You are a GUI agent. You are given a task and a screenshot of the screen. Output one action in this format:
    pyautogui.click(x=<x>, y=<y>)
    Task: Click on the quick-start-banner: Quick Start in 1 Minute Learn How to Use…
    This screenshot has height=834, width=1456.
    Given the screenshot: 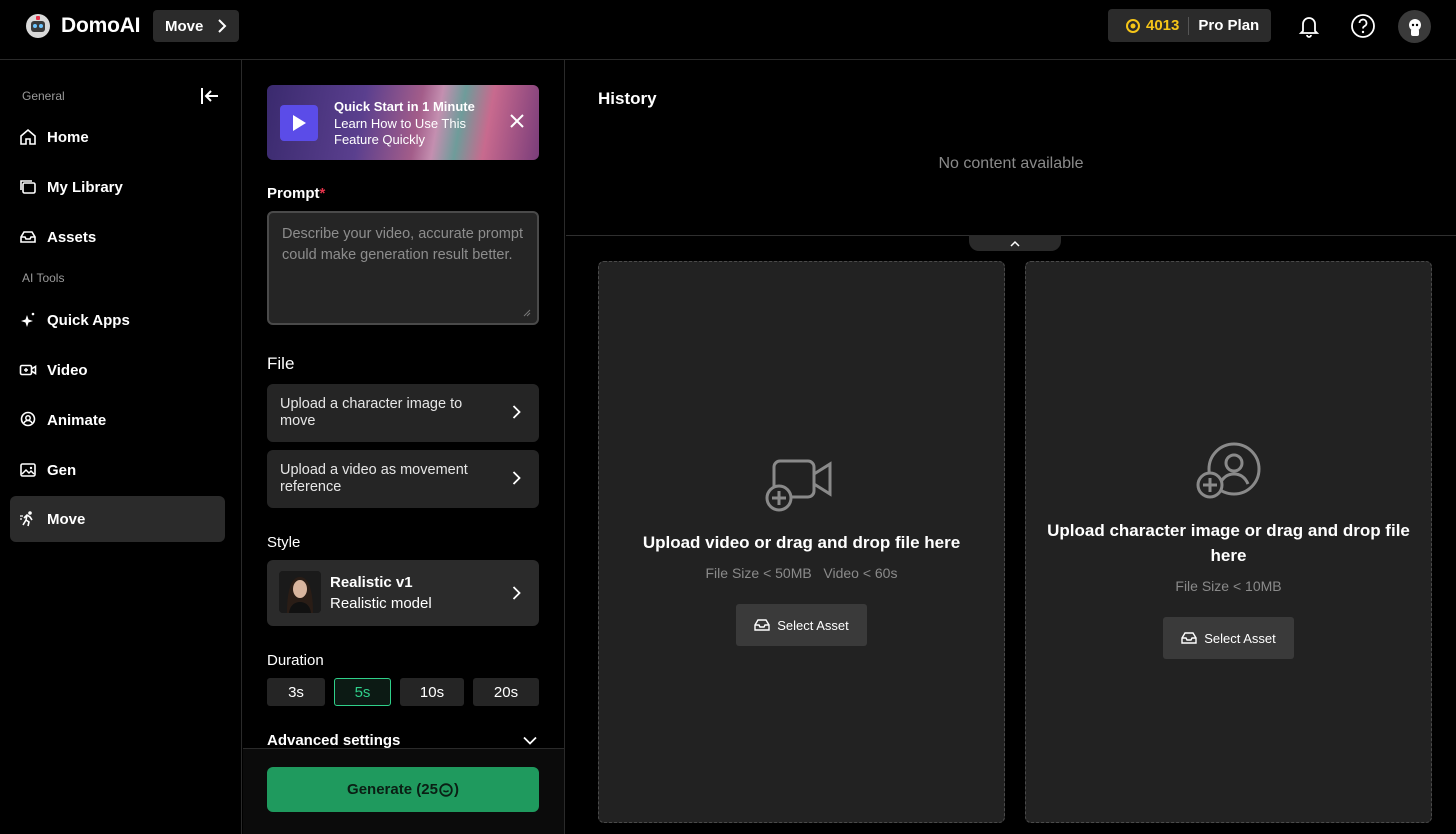 What is the action you would take?
    pyautogui.click(x=403, y=122)
    